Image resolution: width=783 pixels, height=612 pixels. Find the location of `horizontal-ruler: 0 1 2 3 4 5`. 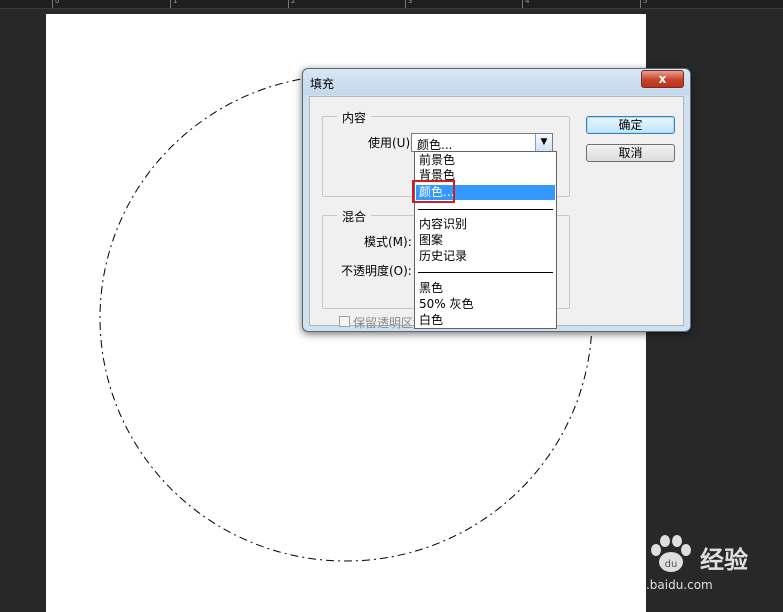

horizontal-ruler: 0 1 2 3 4 5 is located at coordinates (391, 4).